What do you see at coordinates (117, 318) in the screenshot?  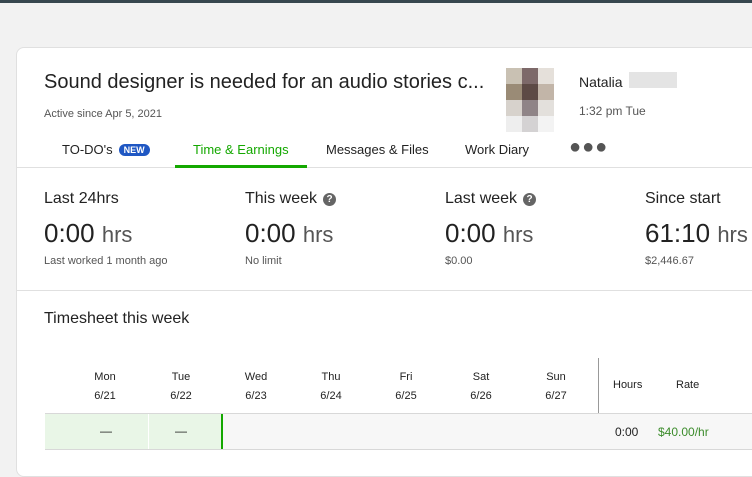 I see `timesheet-title: Timesheet this week` at bounding box center [117, 318].